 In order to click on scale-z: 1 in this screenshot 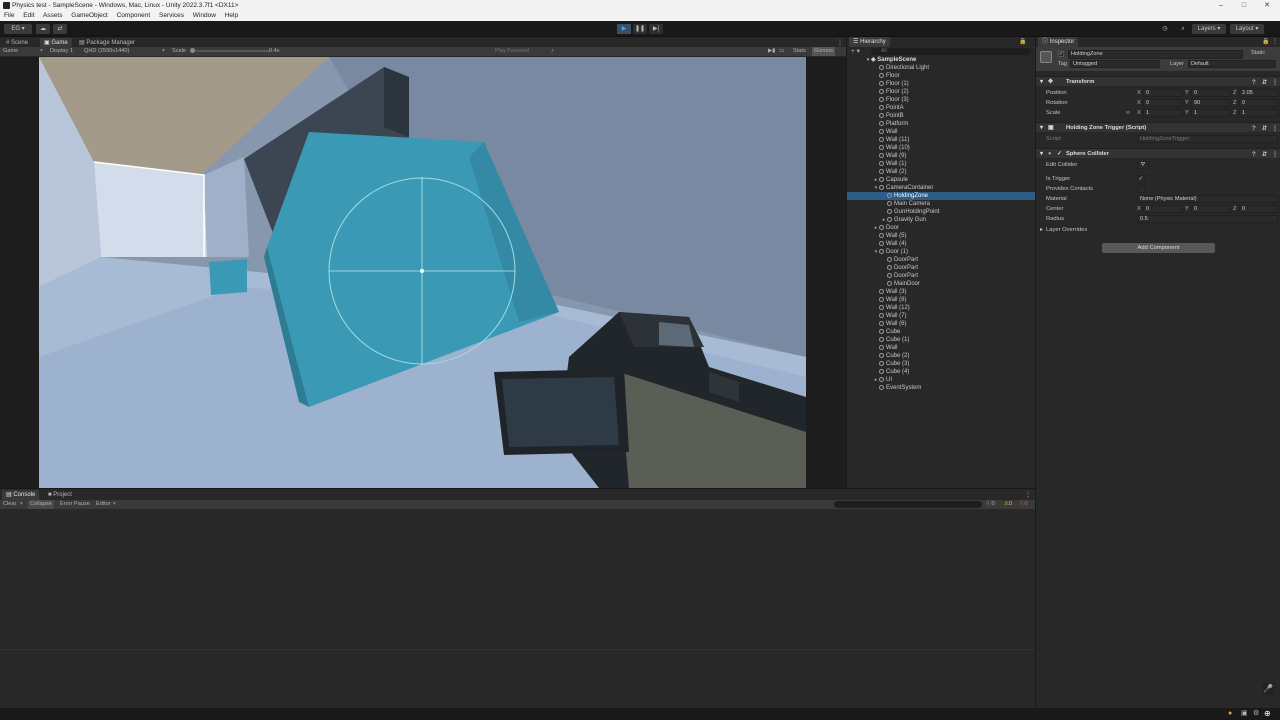, I will do `click(1259, 113)`.